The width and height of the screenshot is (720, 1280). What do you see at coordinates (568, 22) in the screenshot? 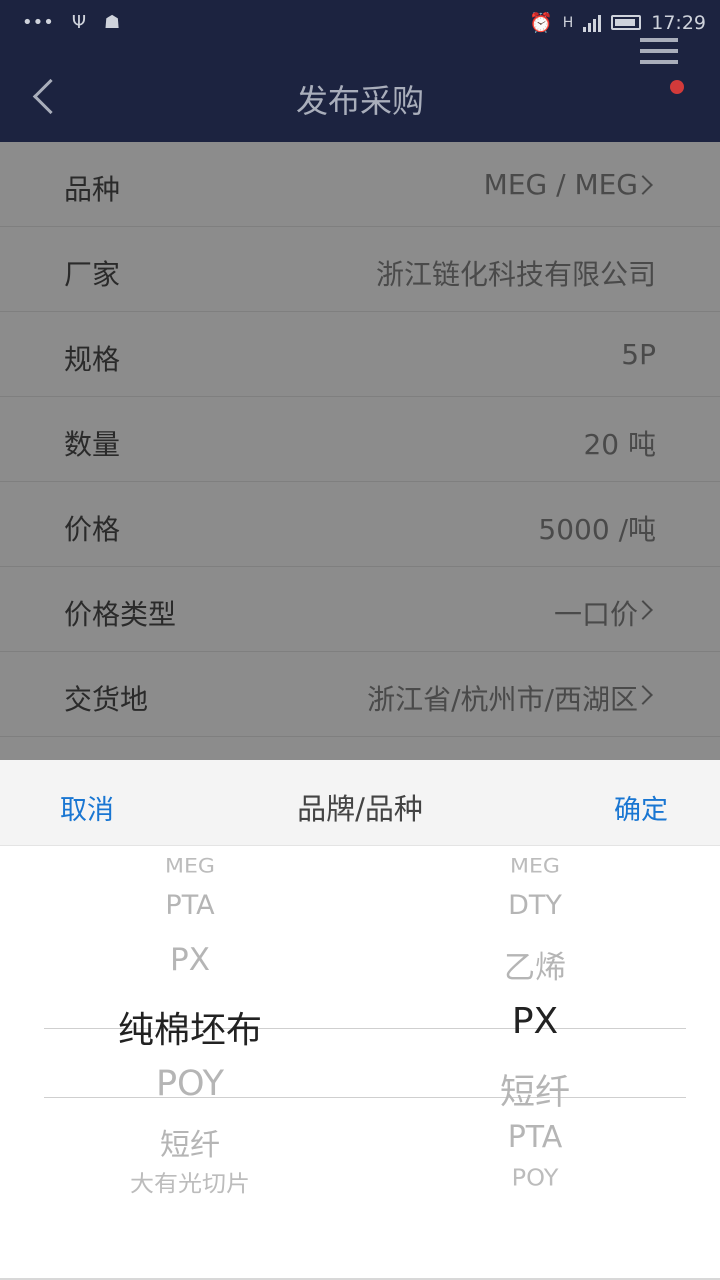
I see `network-type-icon: H` at bounding box center [568, 22].